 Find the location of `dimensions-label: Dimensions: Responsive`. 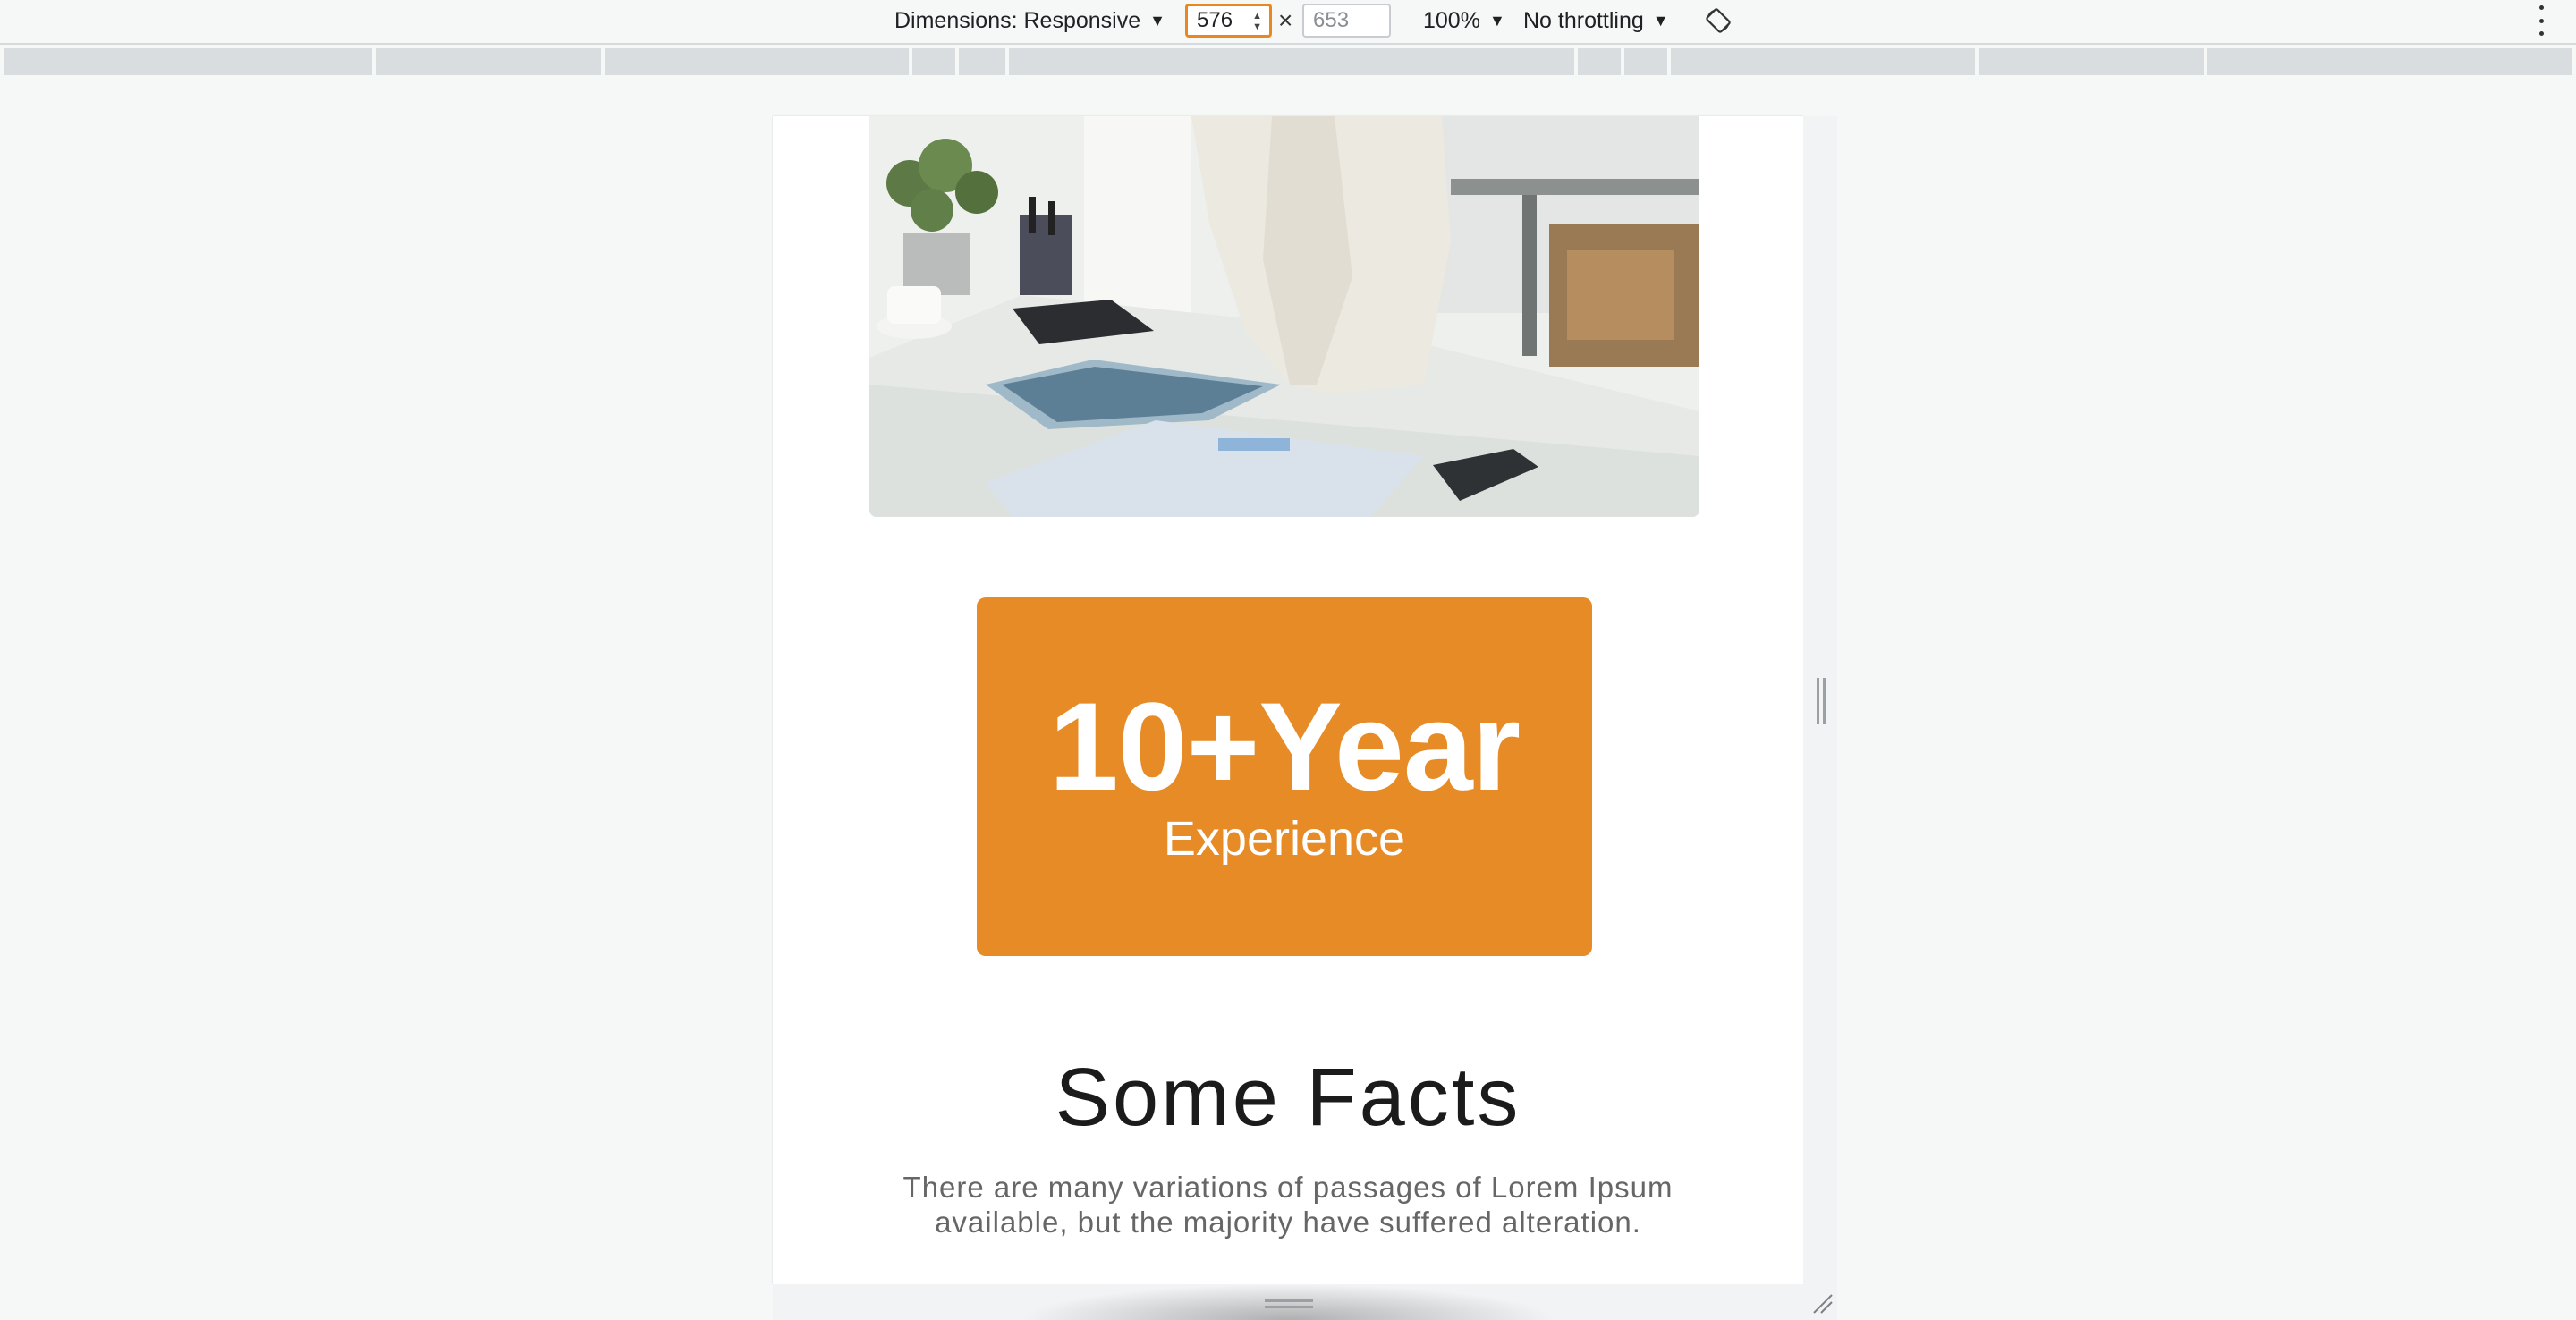

dimensions-label: Dimensions: Responsive is located at coordinates (1017, 20).